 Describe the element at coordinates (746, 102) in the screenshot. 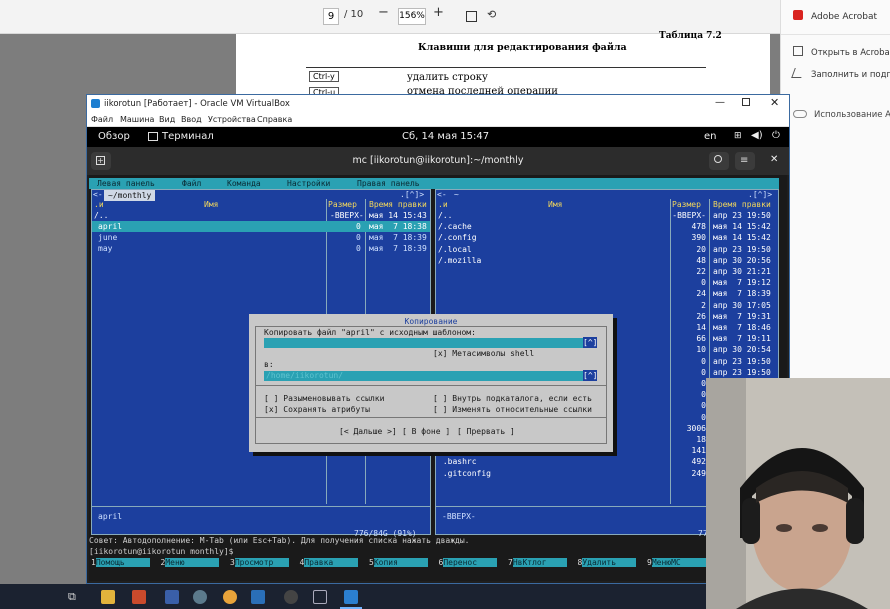

I see `maximize-button` at that location.